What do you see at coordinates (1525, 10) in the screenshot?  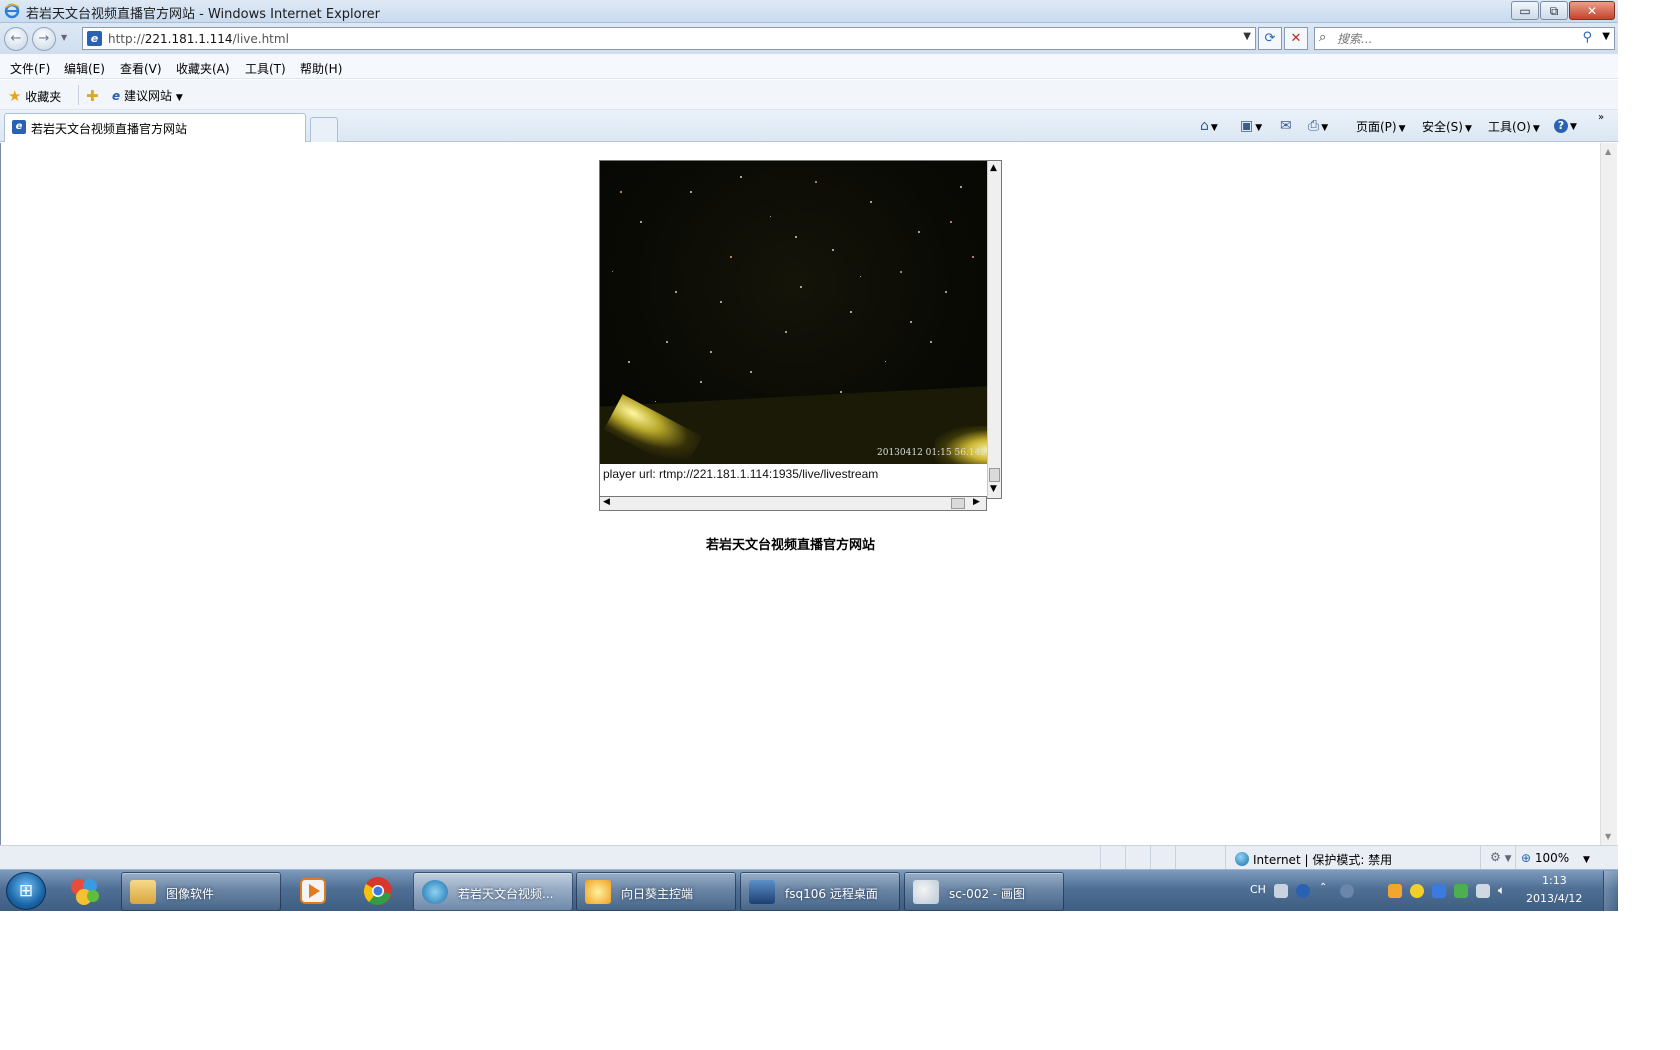 I see `minimize-button: ▭` at bounding box center [1525, 10].